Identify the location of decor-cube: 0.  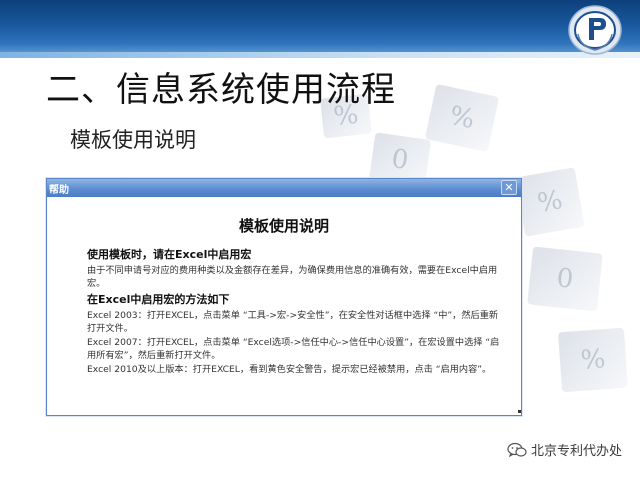
(565, 279).